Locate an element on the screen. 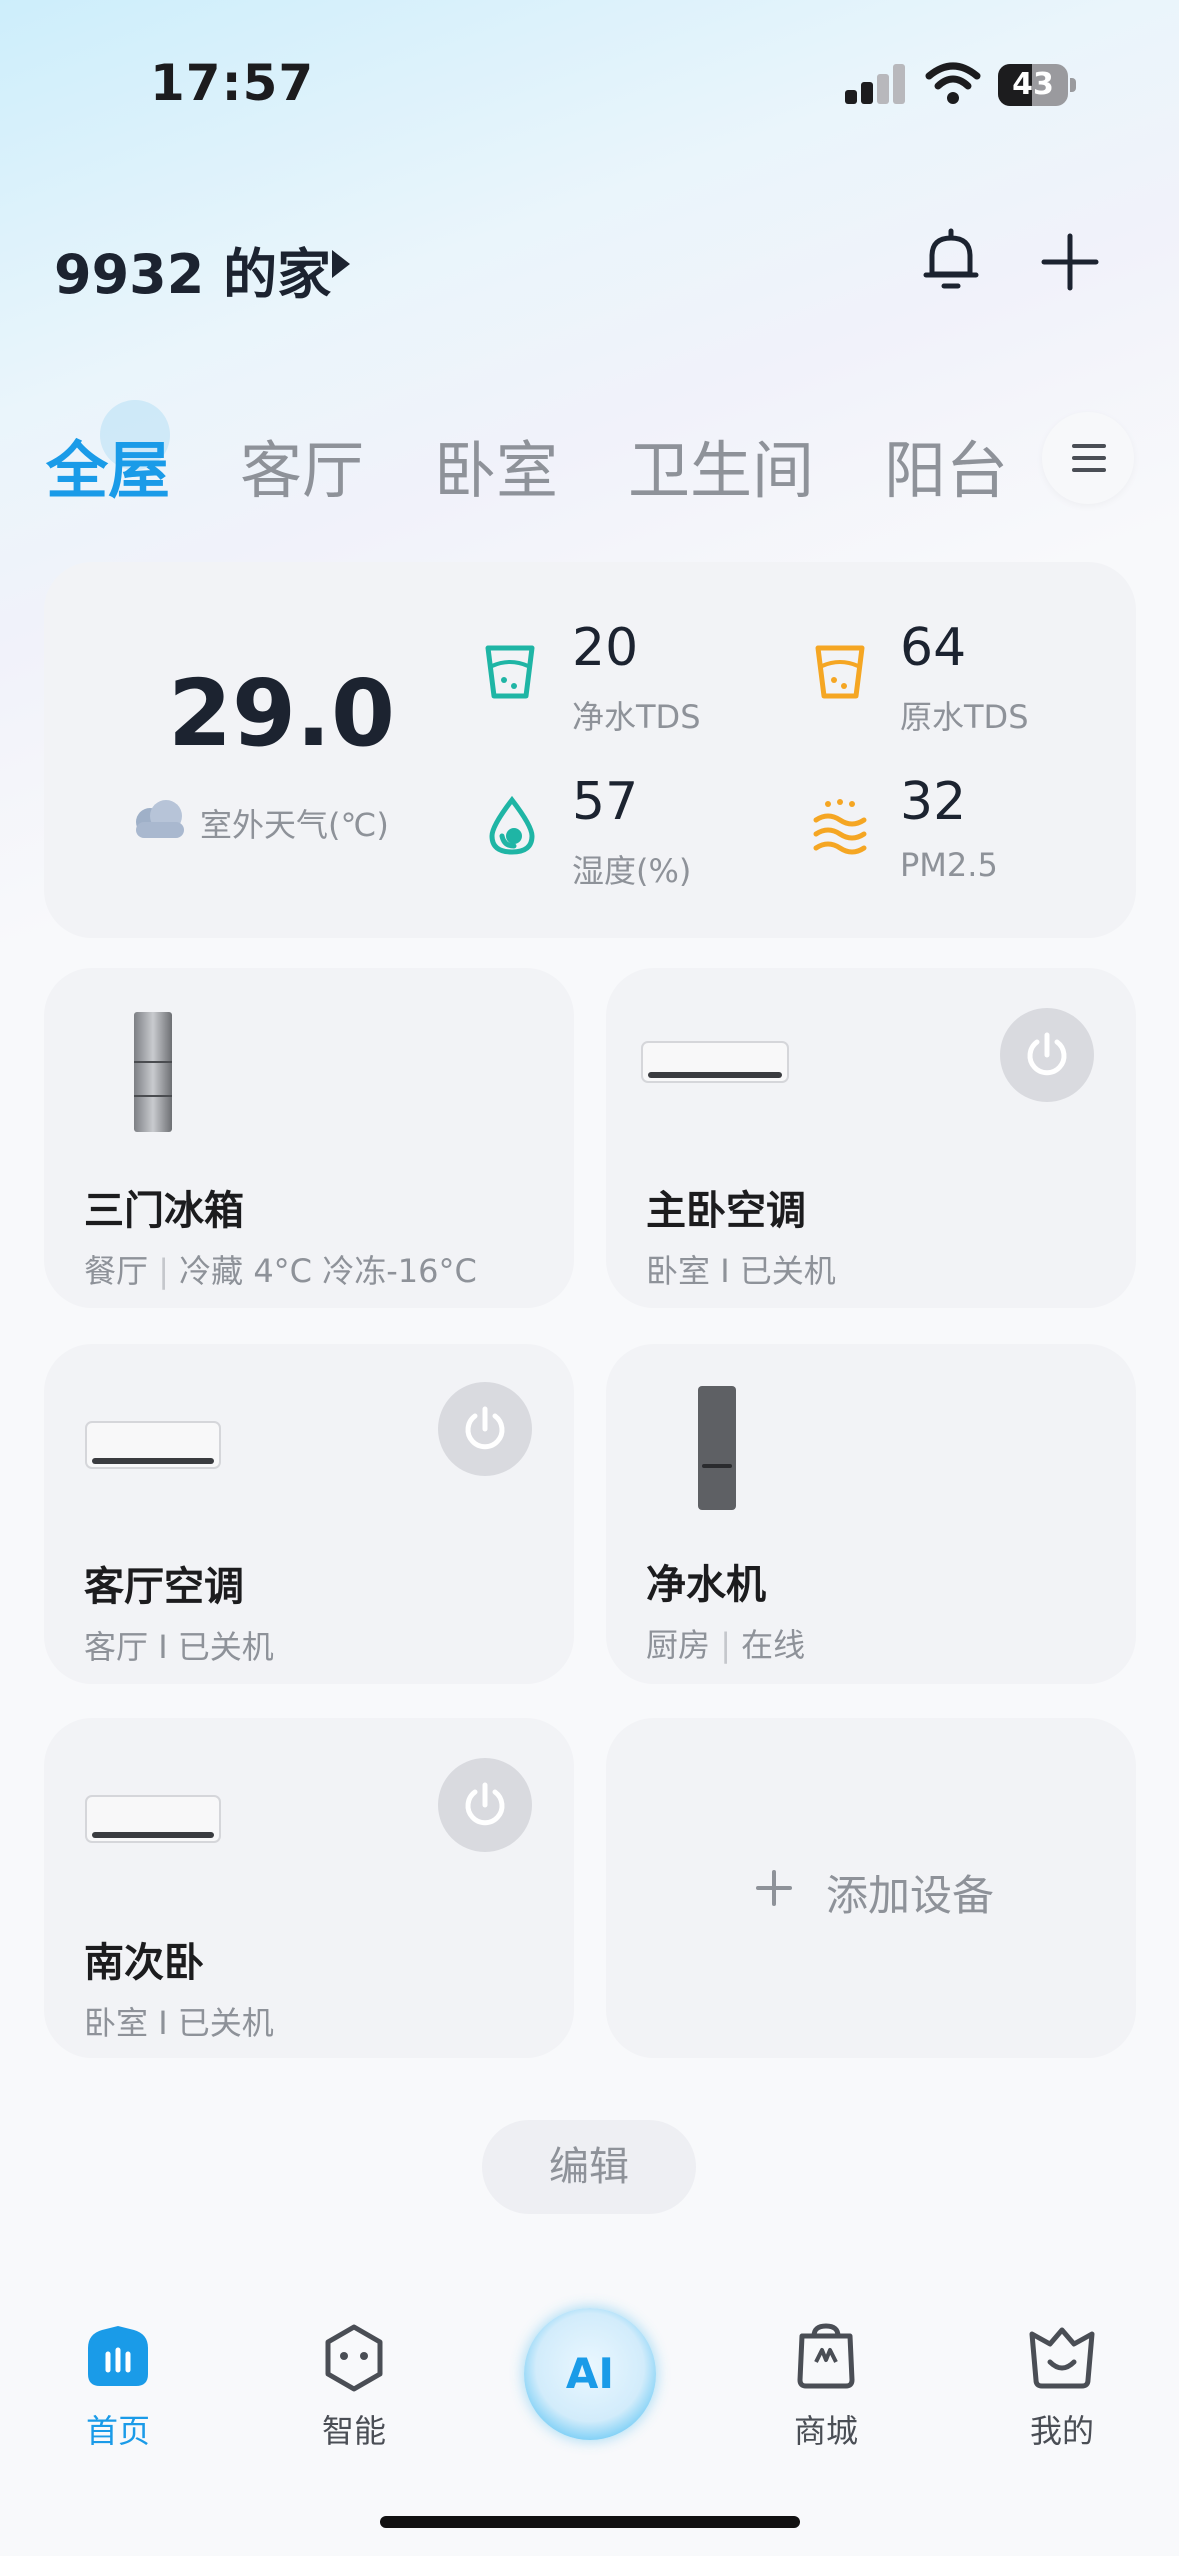 The width and height of the screenshot is (1179, 2556). device-status: 客厅 I 已关机 is located at coordinates (179, 1647).